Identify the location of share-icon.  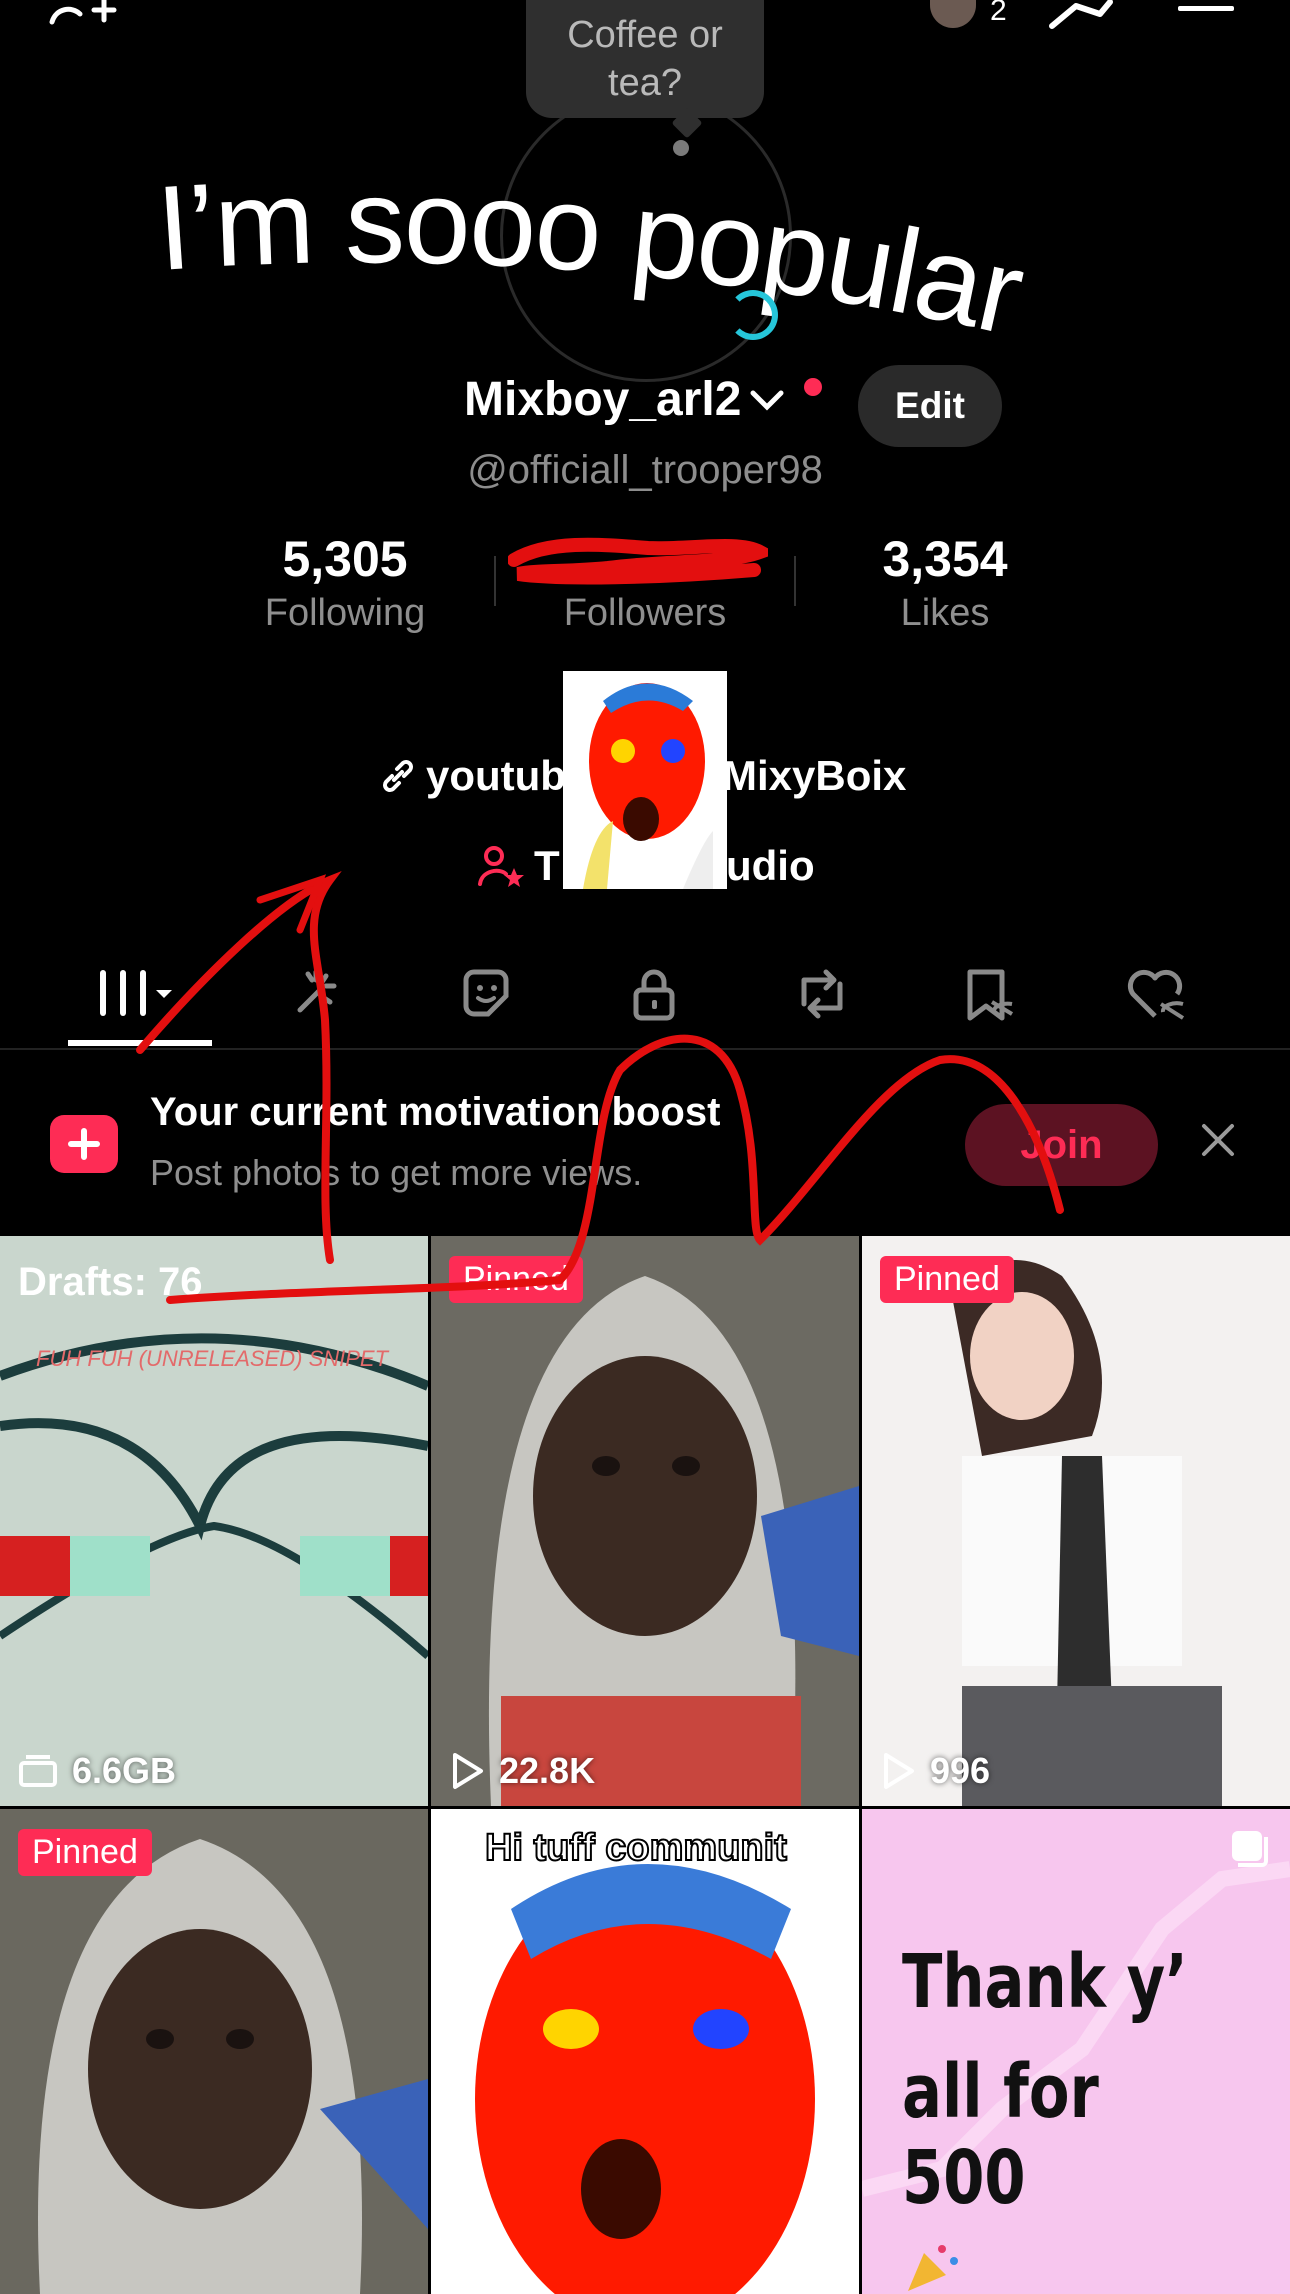
(1081, 15).